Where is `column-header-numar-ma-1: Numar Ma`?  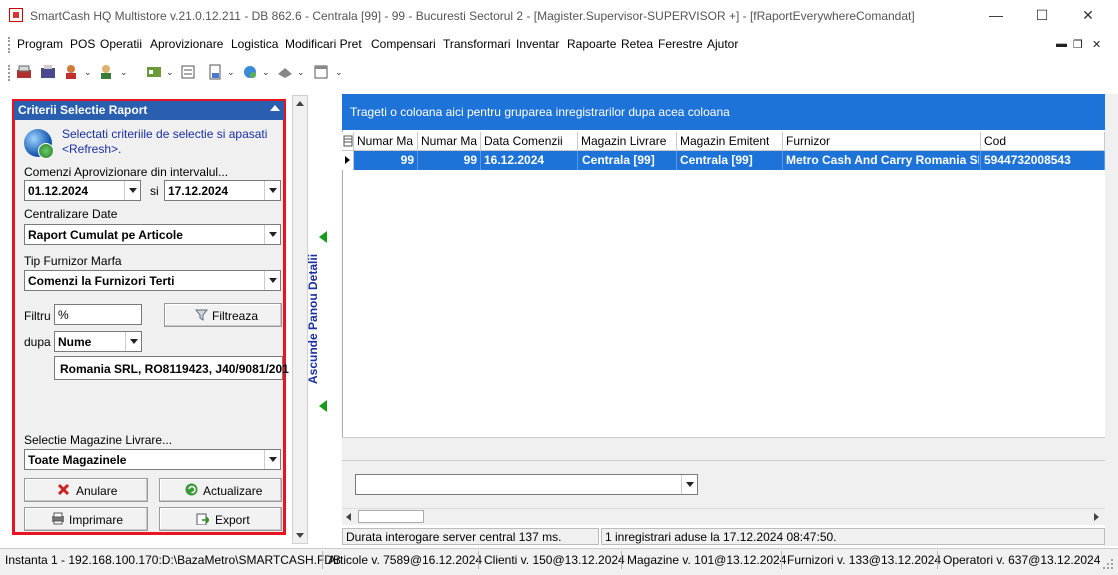 column-header-numar-ma-1: Numar Ma is located at coordinates (386, 141).